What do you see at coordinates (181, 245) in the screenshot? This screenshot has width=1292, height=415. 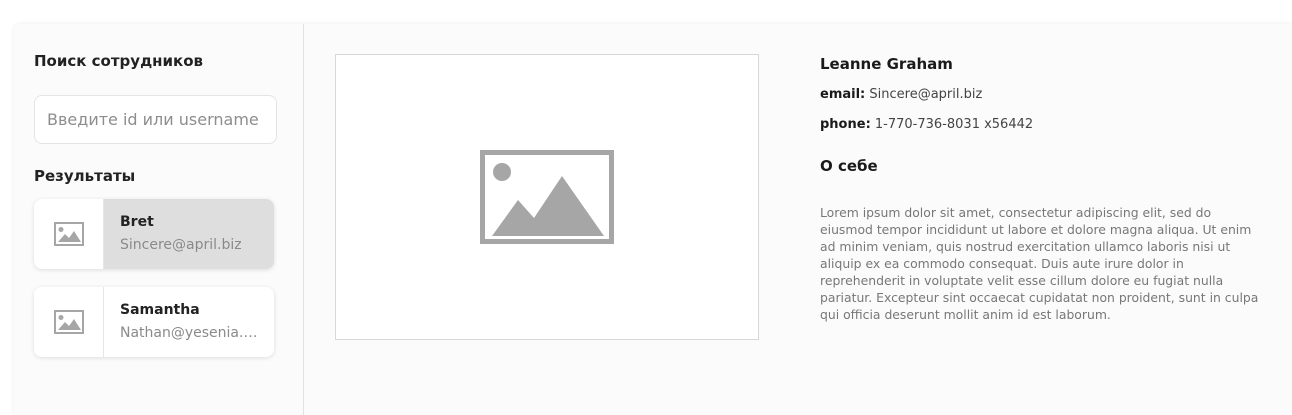 I see `result-email: Sincere@april.biz` at bounding box center [181, 245].